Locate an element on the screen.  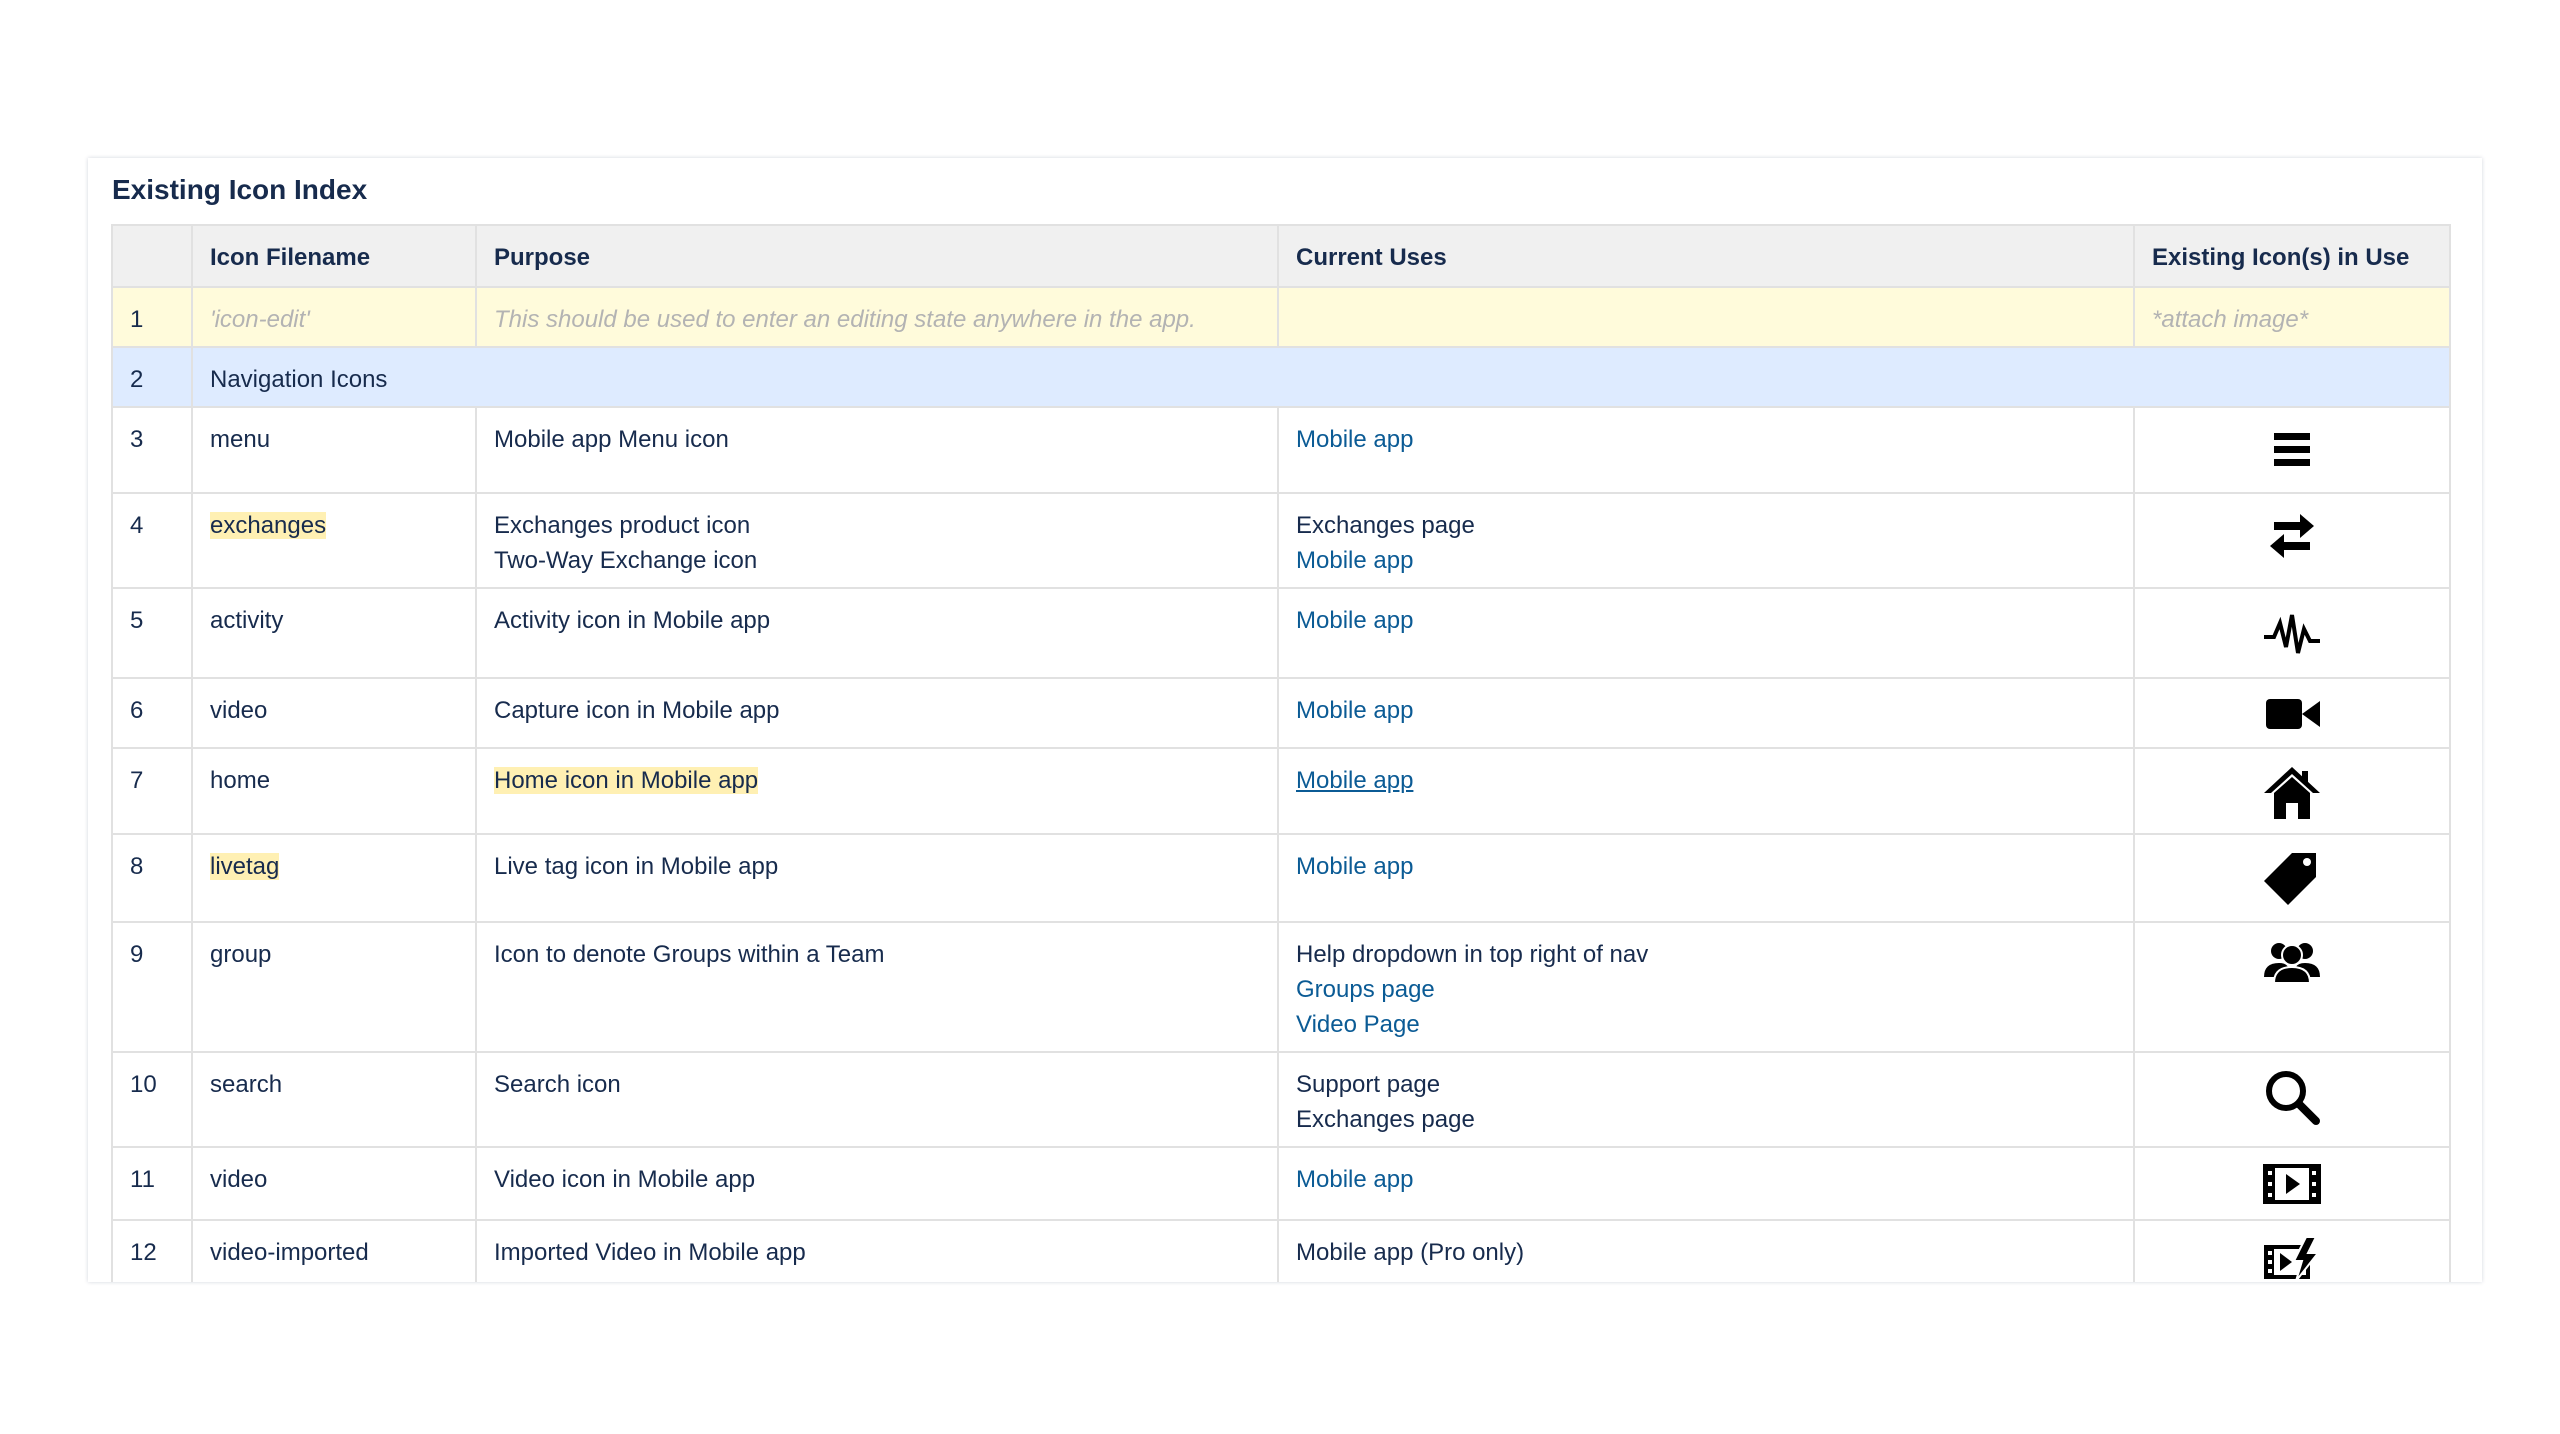
film-icon is located at coordinates (2292, 1184).